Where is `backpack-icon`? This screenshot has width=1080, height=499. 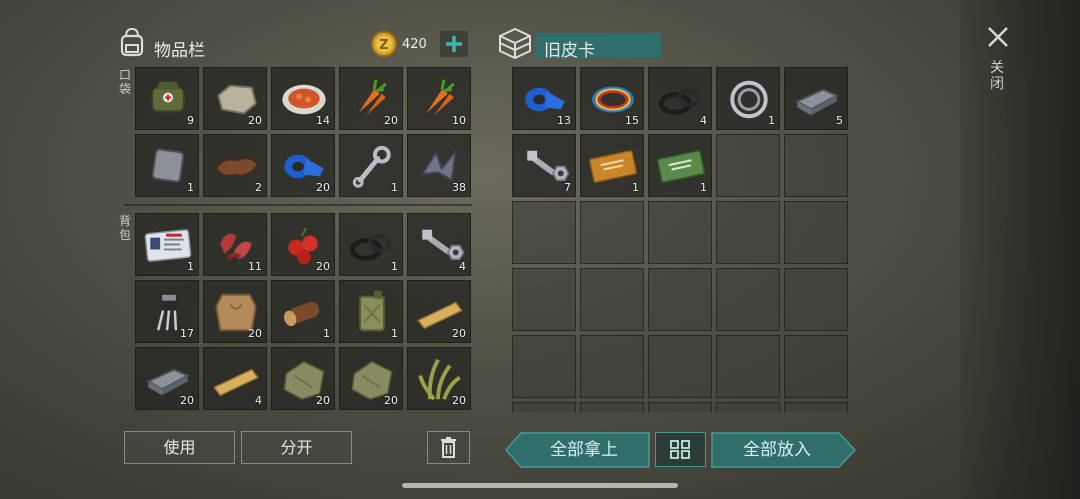 backpack-icon is located at coordinates (132, 42).